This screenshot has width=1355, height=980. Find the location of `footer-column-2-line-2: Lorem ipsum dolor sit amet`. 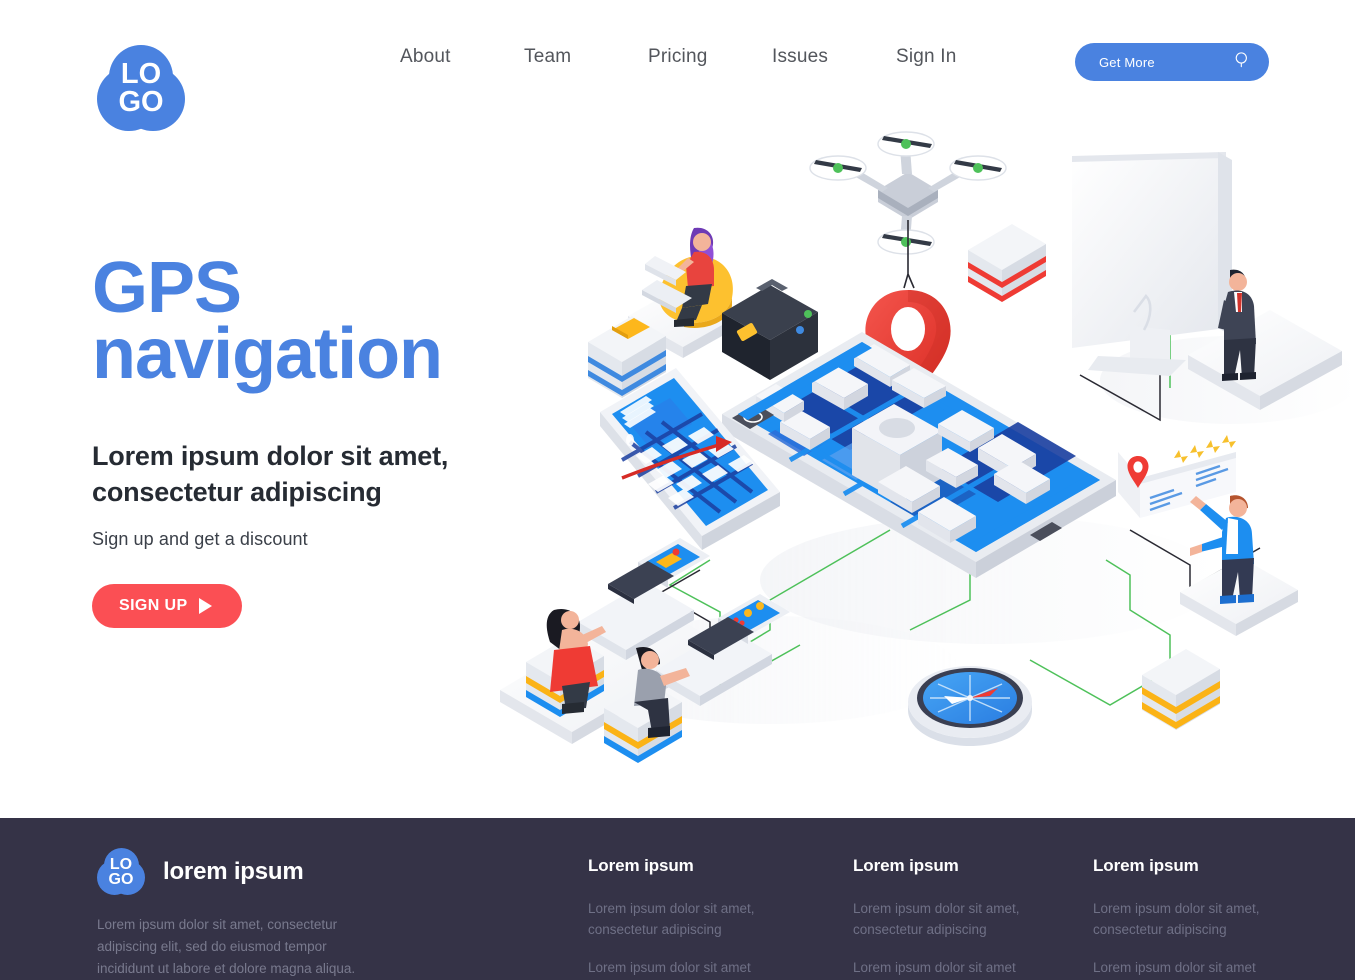

footer-column-2-line-2: Lorem ipsum dolor sit amet is located at coordinates (968, 967).